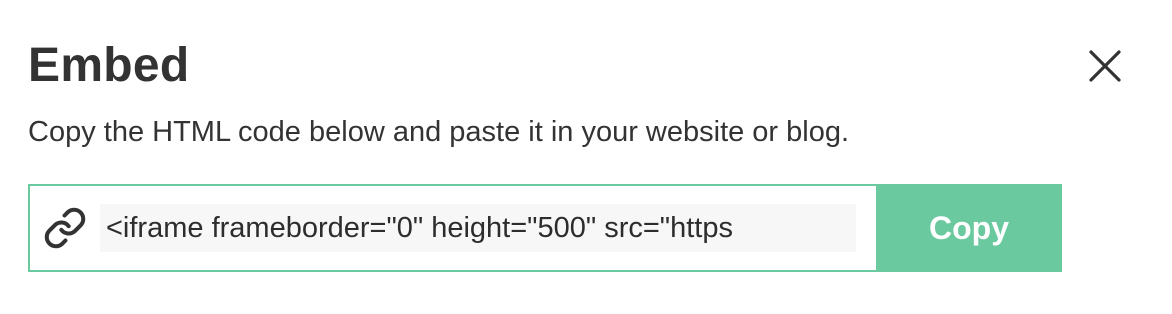 This screenshot has height=314, width=1172. I want to click on link-icon, so click(65, 228).